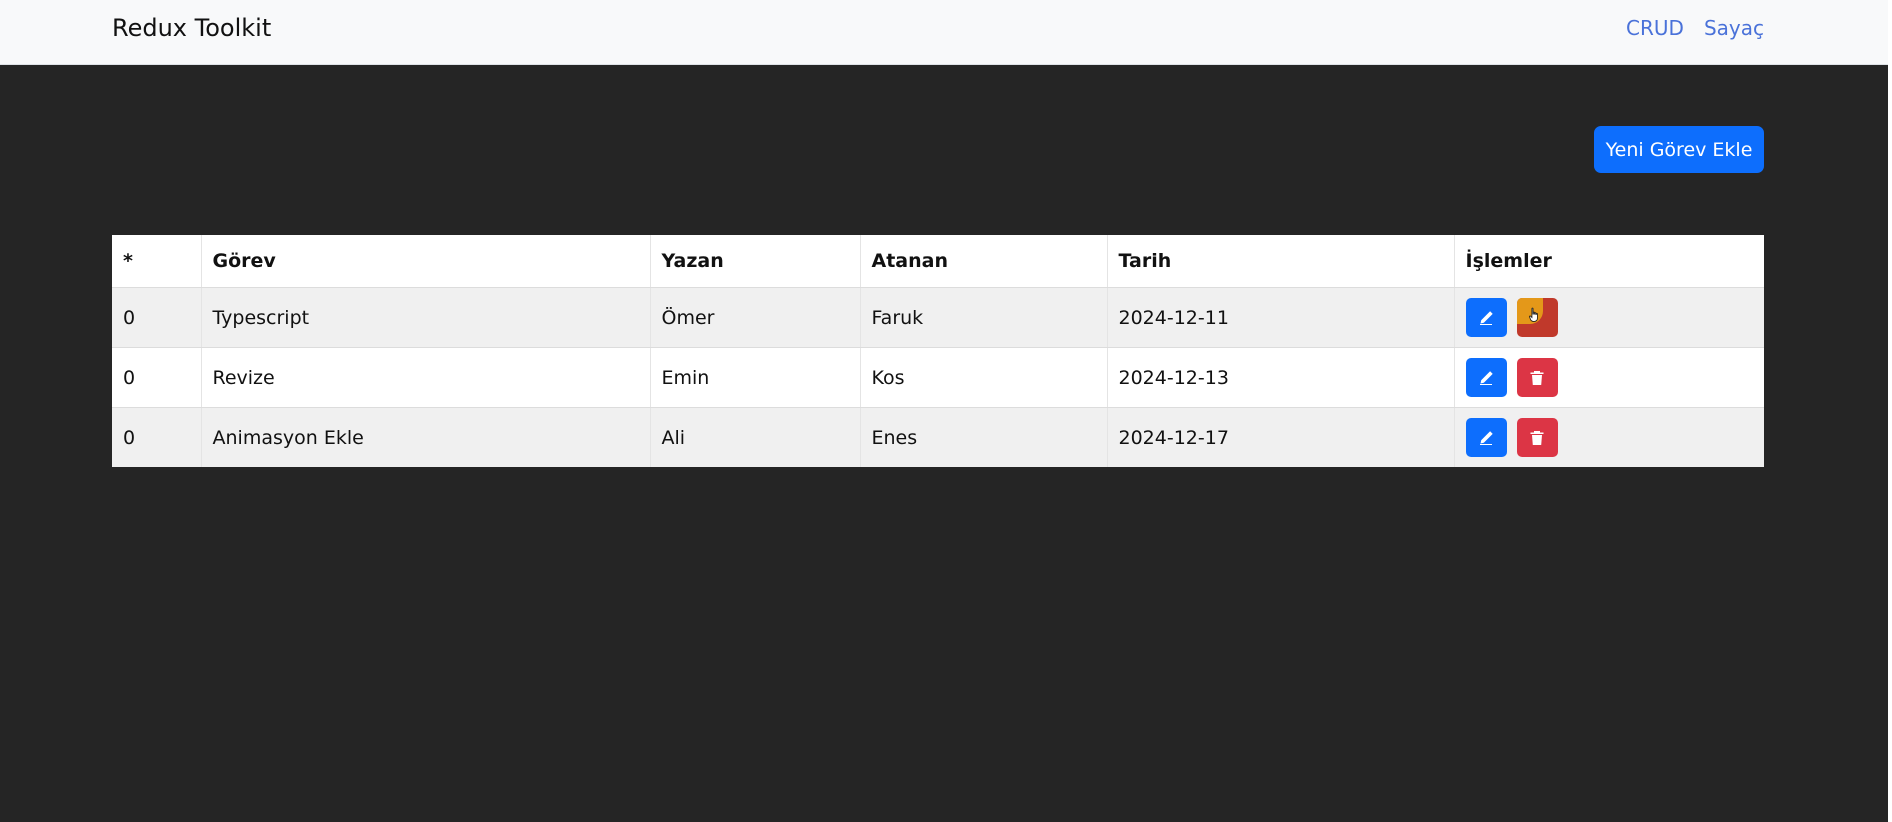 The image size is (1892, 822). I want to click on header-task: Görev, so click(426, 261).